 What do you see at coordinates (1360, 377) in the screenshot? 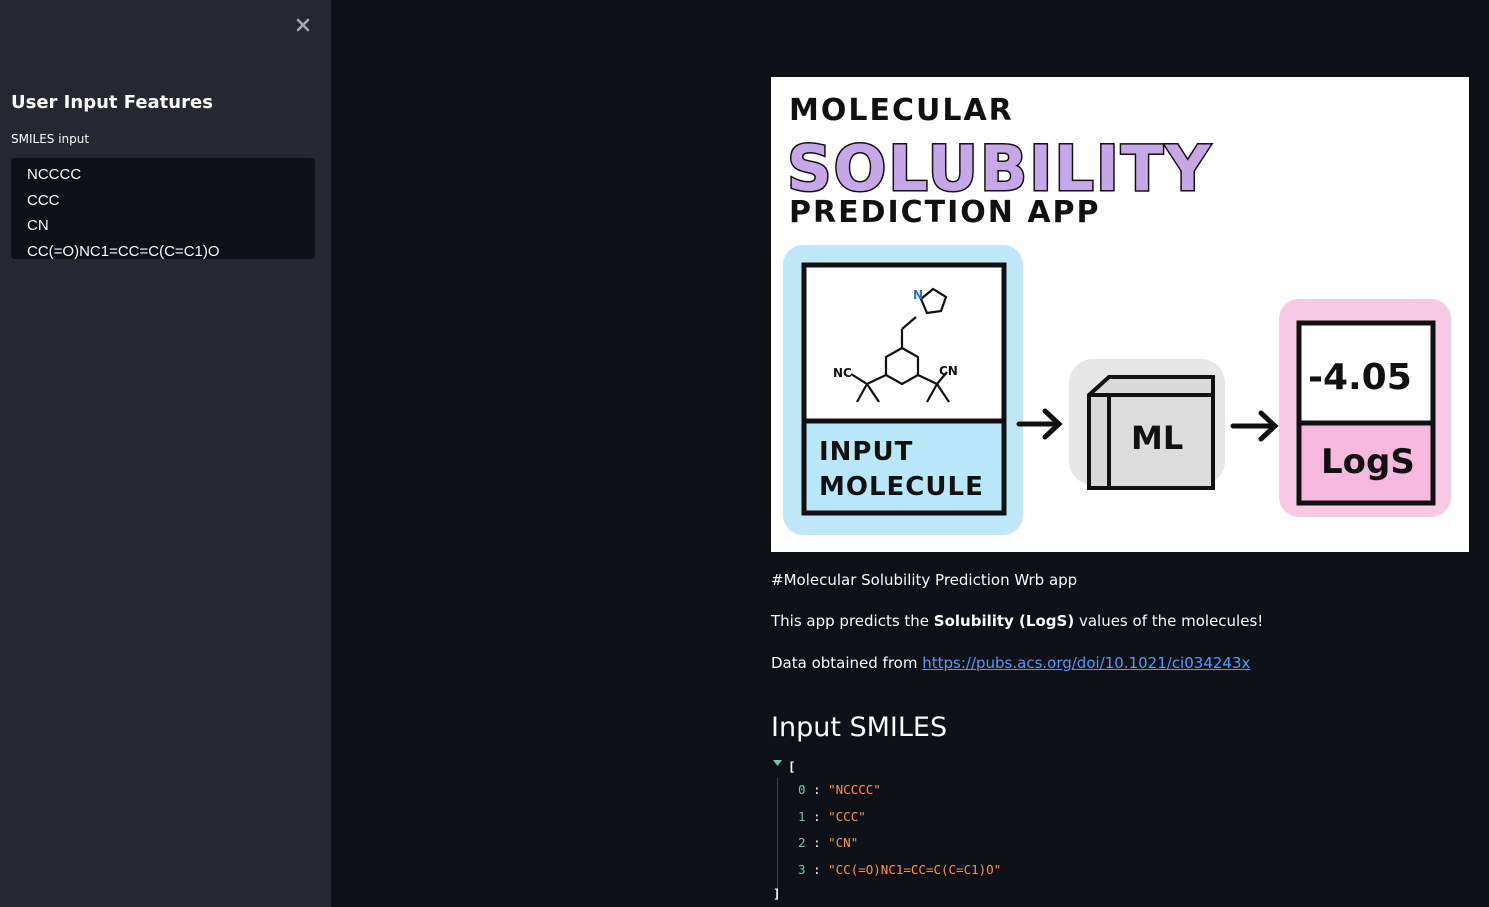
I see `hero-output-value: -4.05` at bounding box center [1360, 377].